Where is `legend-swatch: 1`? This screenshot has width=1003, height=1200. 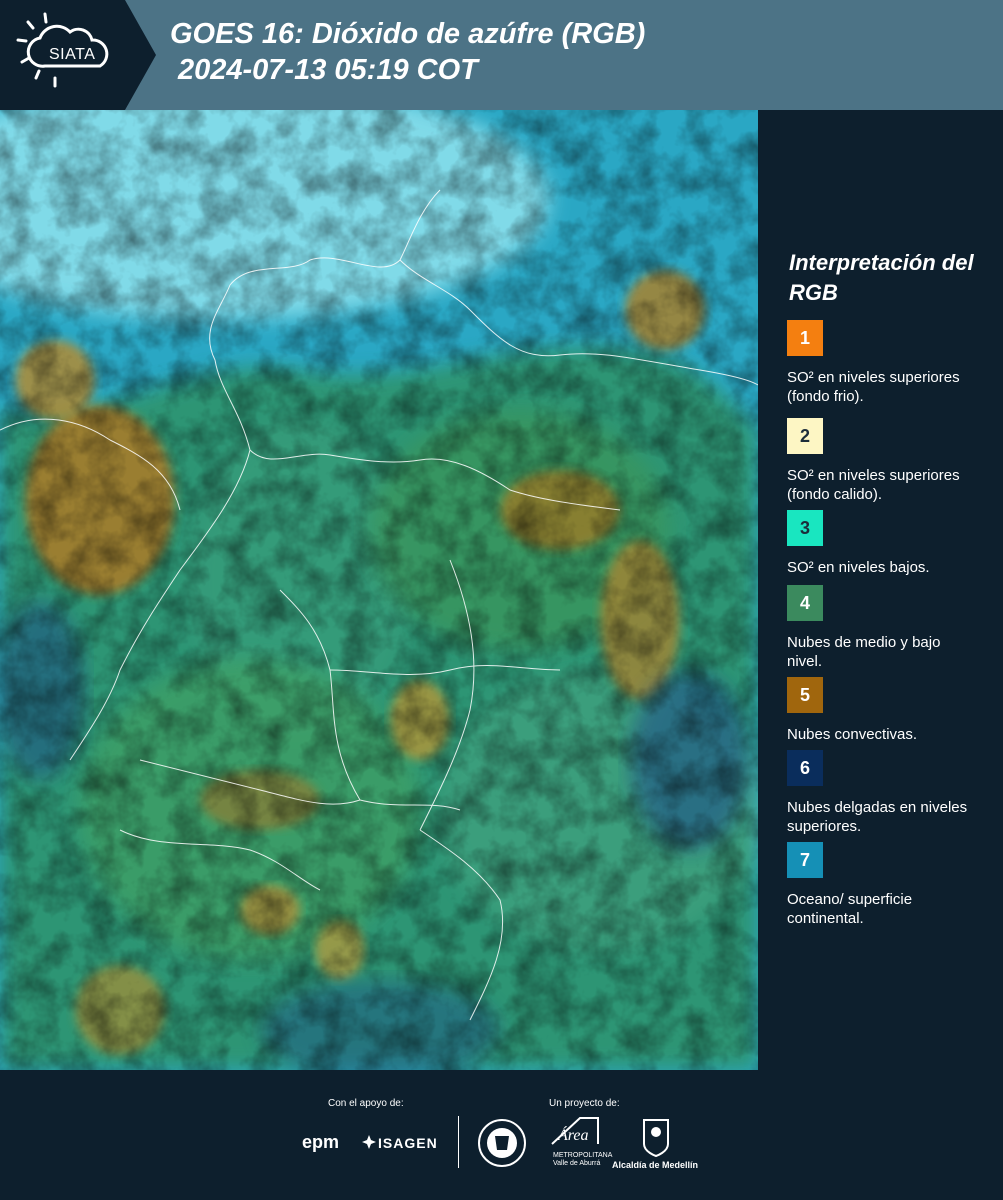 legend-swatch: 1 is located at coordinates (805, 338).